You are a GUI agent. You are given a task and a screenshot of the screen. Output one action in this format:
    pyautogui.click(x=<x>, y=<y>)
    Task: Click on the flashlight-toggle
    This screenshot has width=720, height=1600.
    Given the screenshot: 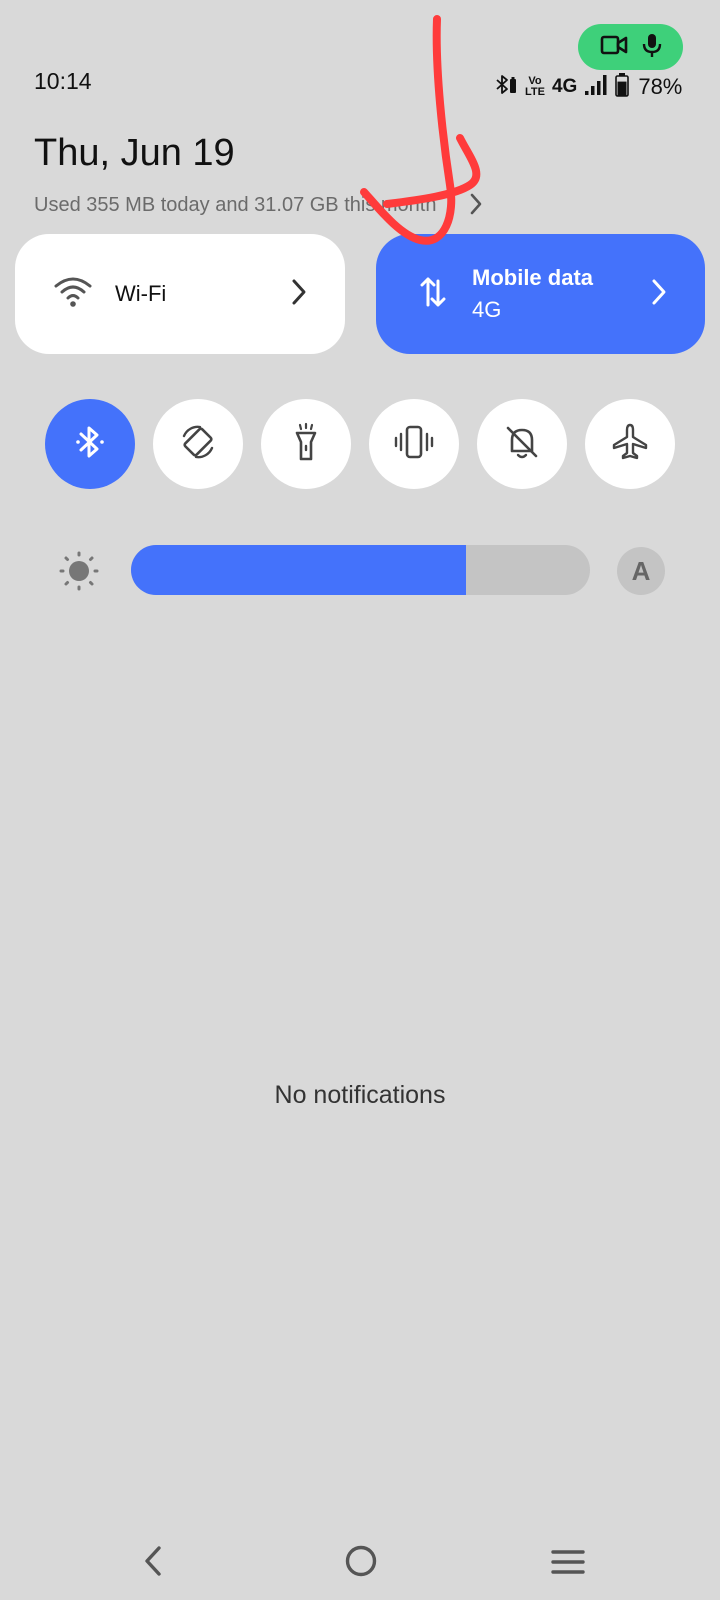 What is the action you would take?
    pyautogui.click(x=306, y=444)
    